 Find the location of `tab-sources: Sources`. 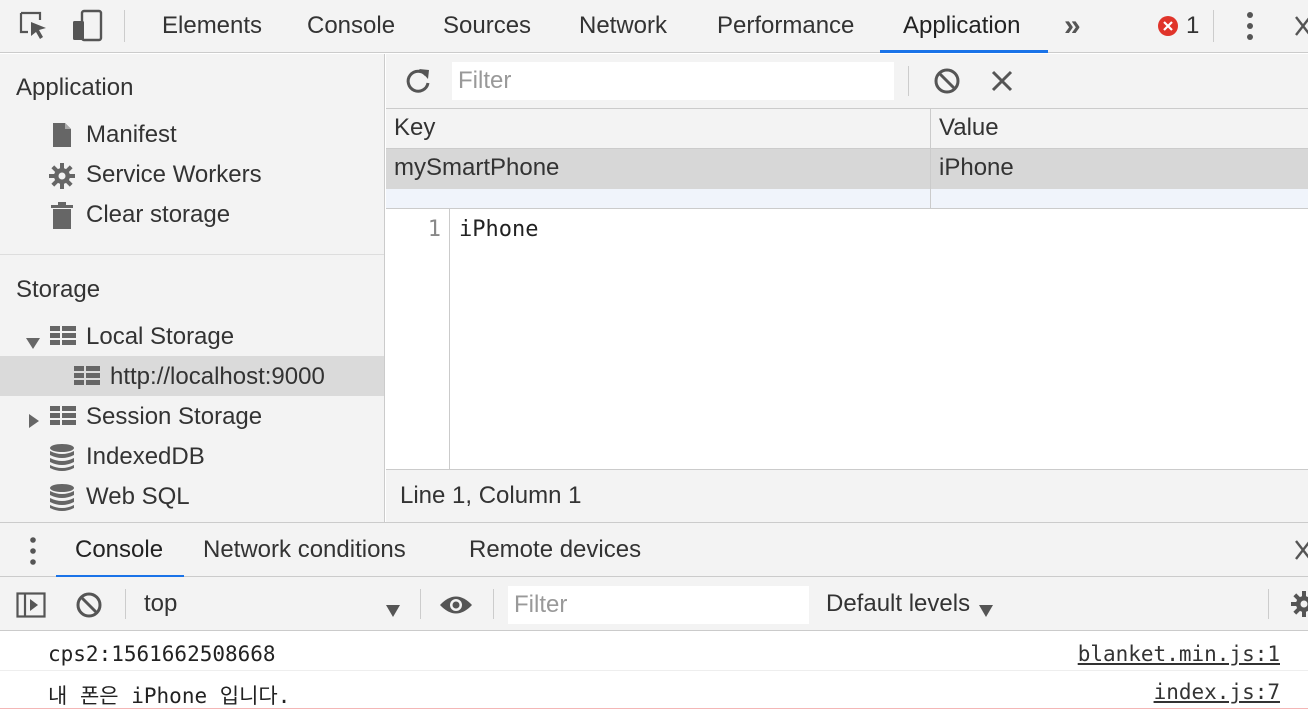

tab-sources: Sources is located at coordinates (487, 26).